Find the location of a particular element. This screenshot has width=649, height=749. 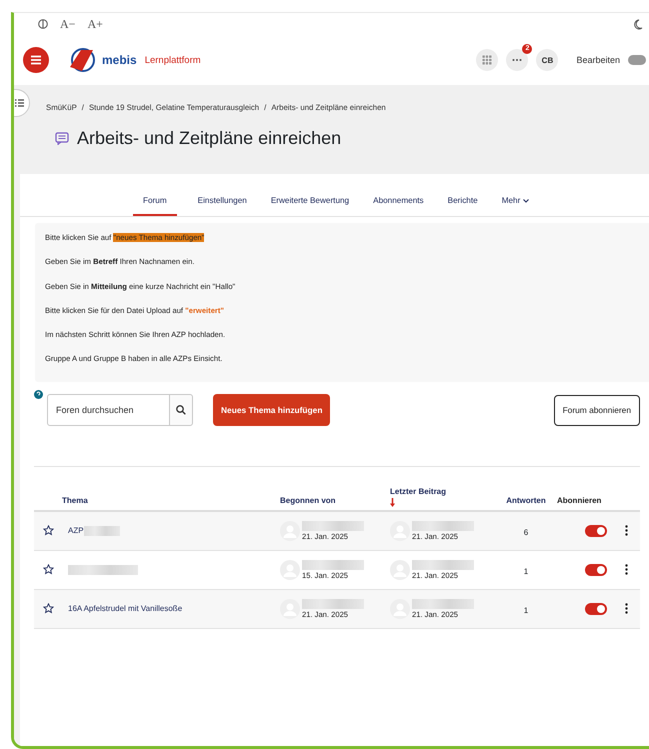

search-button is located at coordinates (181, 410).